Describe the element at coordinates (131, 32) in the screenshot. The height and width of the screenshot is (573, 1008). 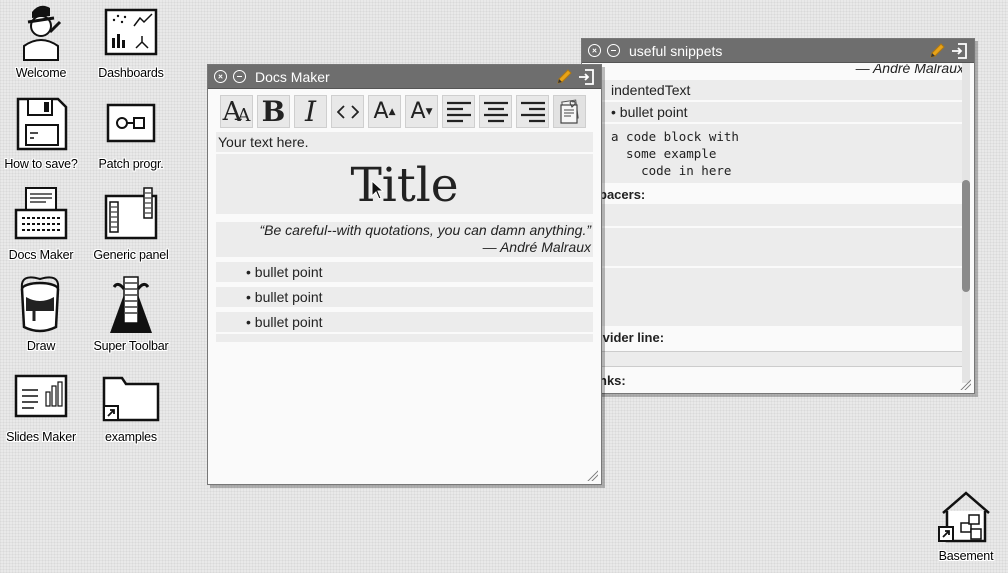
I see `dashboards-icon` at that location.